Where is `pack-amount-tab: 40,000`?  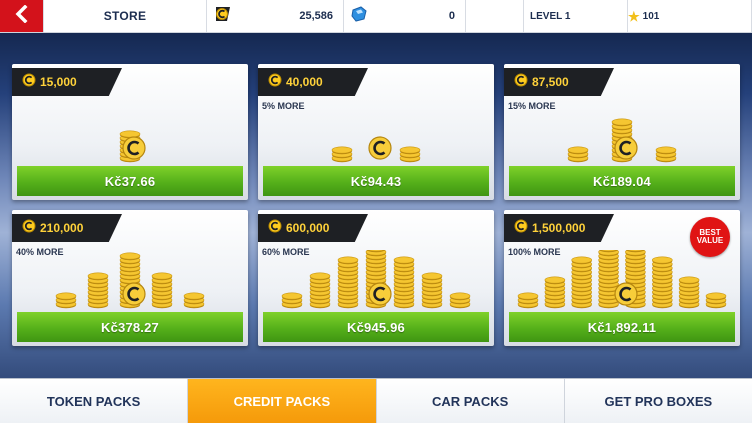 pack-amount-tab: 40,000 is located at coordinates (313, 82).